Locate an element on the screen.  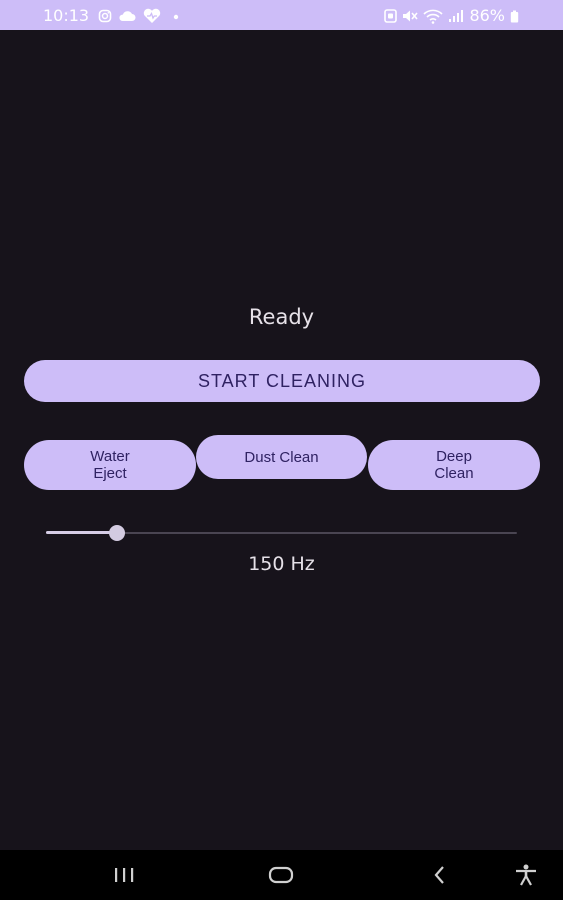
start-cleaning-button: START CLEANING is located at coordinates (282, 381).